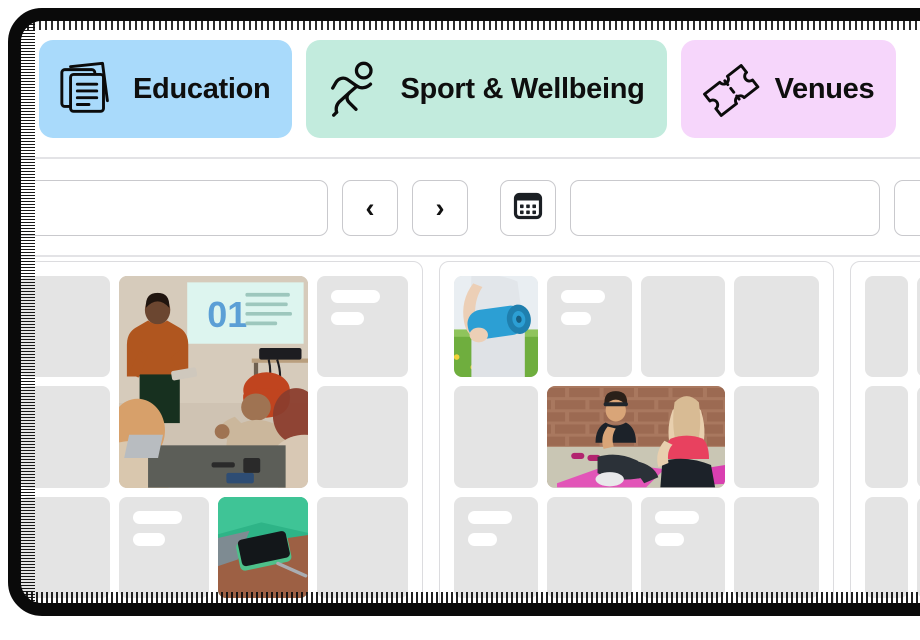  What do you see at coordinates (496, 327) in the screenshot?
I see `image-tile-woman-with-yoga-mat` at bounding box center [496, 327].